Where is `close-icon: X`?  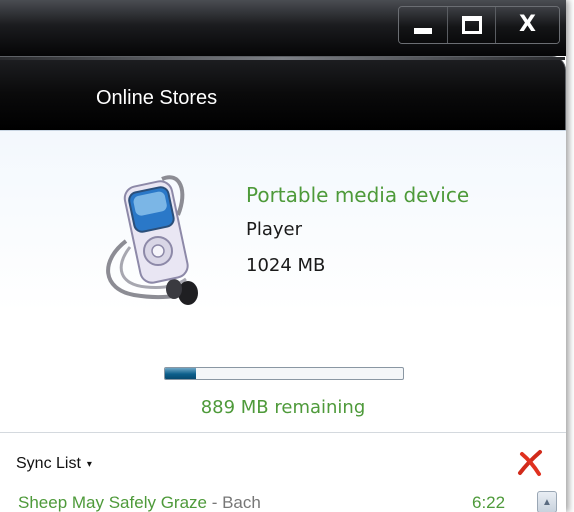 close-icon: X is located at coordinates (527, 24).